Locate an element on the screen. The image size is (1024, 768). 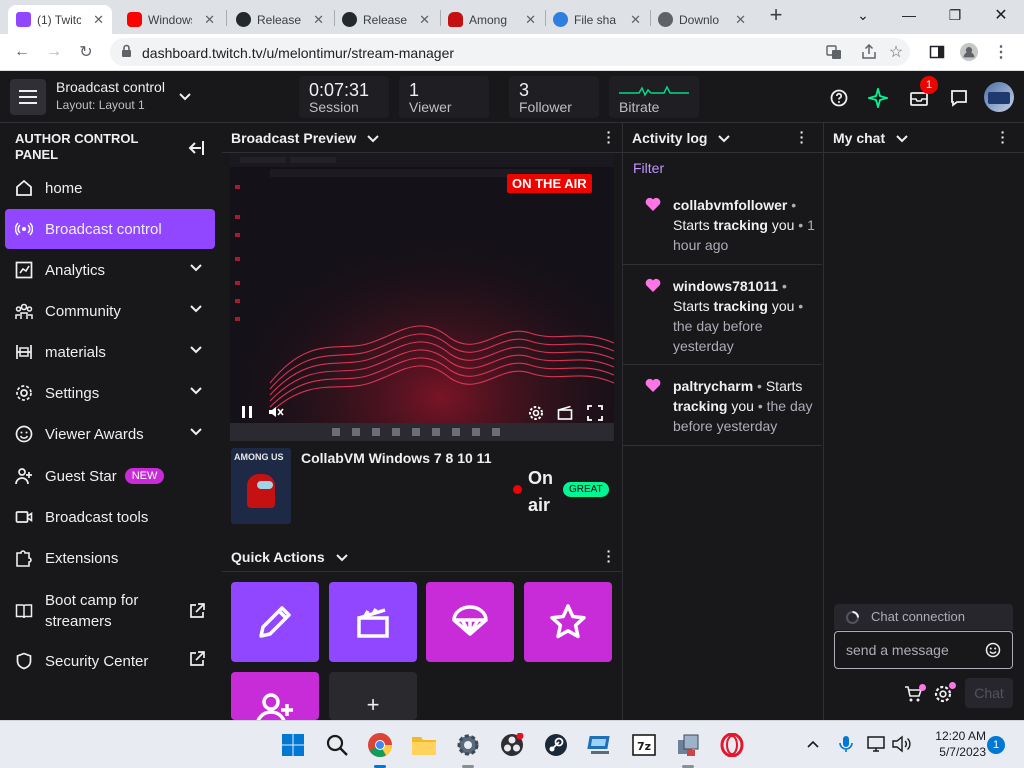
profile-avatar-icon is located at coordinates (969, 52).